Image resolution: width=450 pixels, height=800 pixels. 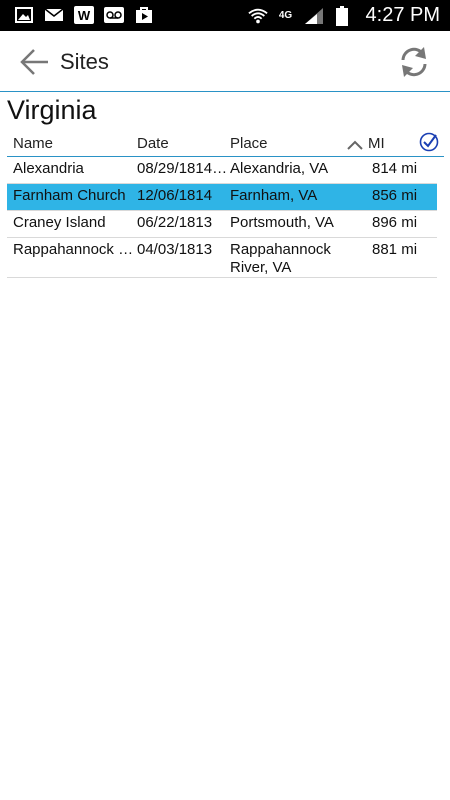 I want to click on network-type-icon: 4G, so click(x=285, y=15).